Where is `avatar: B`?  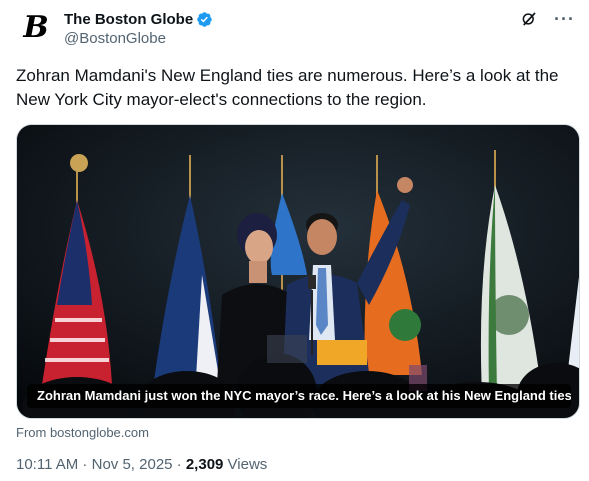 avatar: B is located at coordinates (36, 28).